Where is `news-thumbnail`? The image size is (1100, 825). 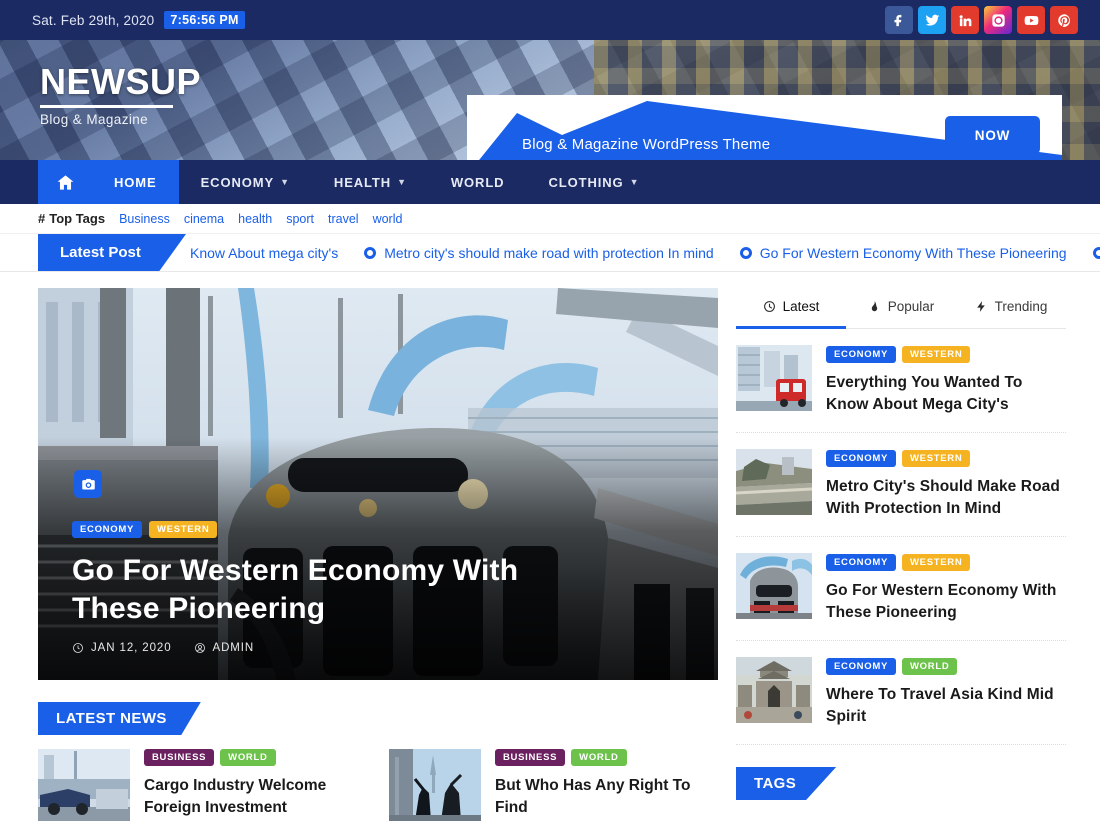
news-thumbnail is located at coordinates (435, 785).